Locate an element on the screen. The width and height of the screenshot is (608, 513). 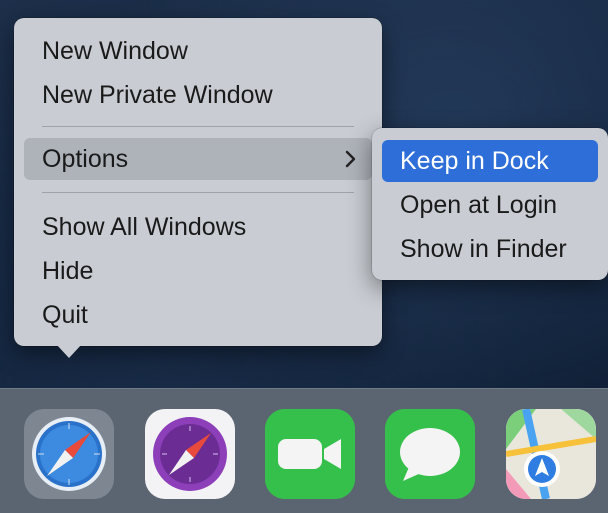
menu-item-new-private-window: New Private Window is located at coordinates (198, 95).